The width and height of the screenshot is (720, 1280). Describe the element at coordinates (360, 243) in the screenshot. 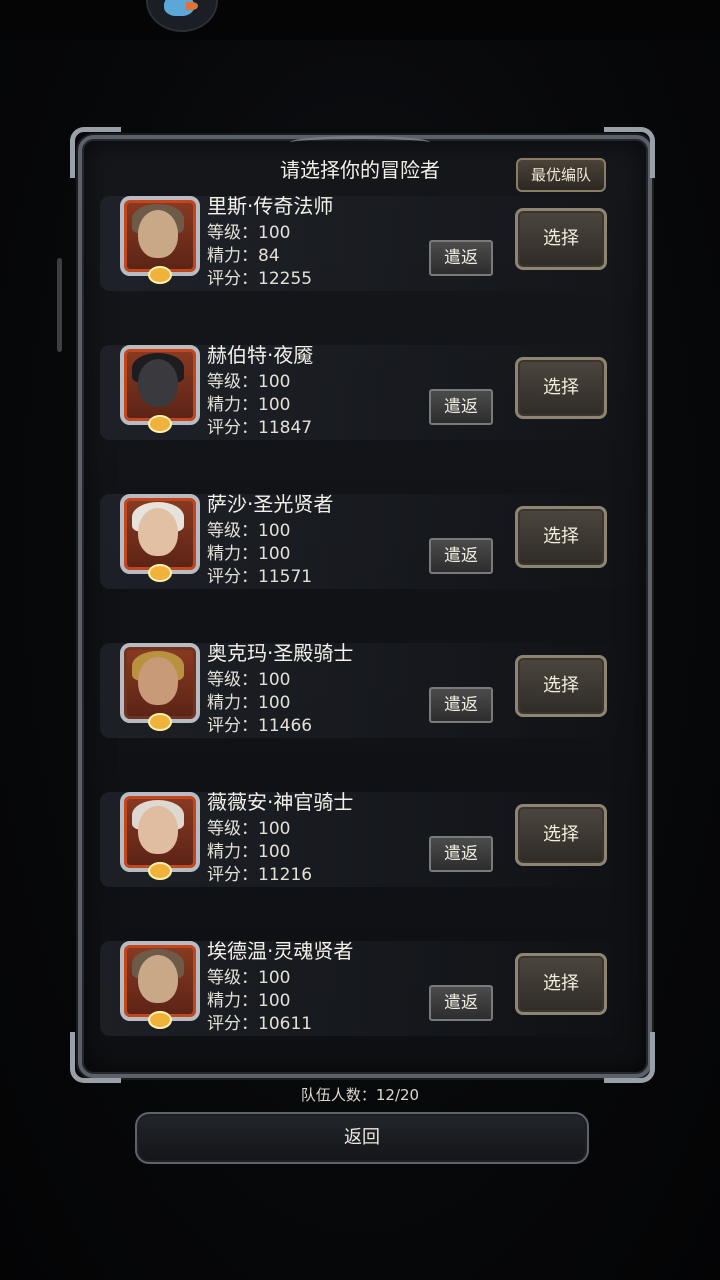

I see `hero-row: 里斯·传奇法师 等级：100 精力：84 评分：12255 遣返 选择` at that location.